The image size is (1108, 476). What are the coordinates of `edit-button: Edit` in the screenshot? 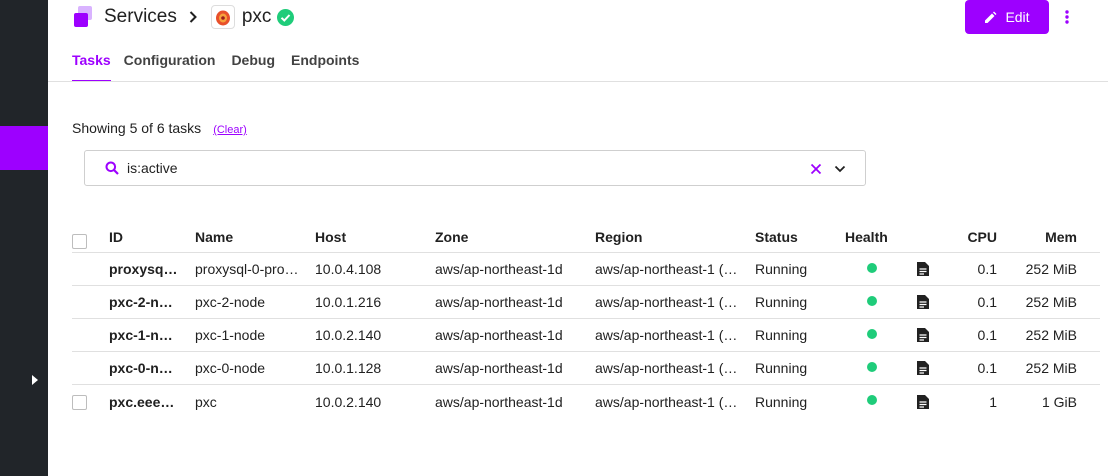 It's located at (1007, 17).